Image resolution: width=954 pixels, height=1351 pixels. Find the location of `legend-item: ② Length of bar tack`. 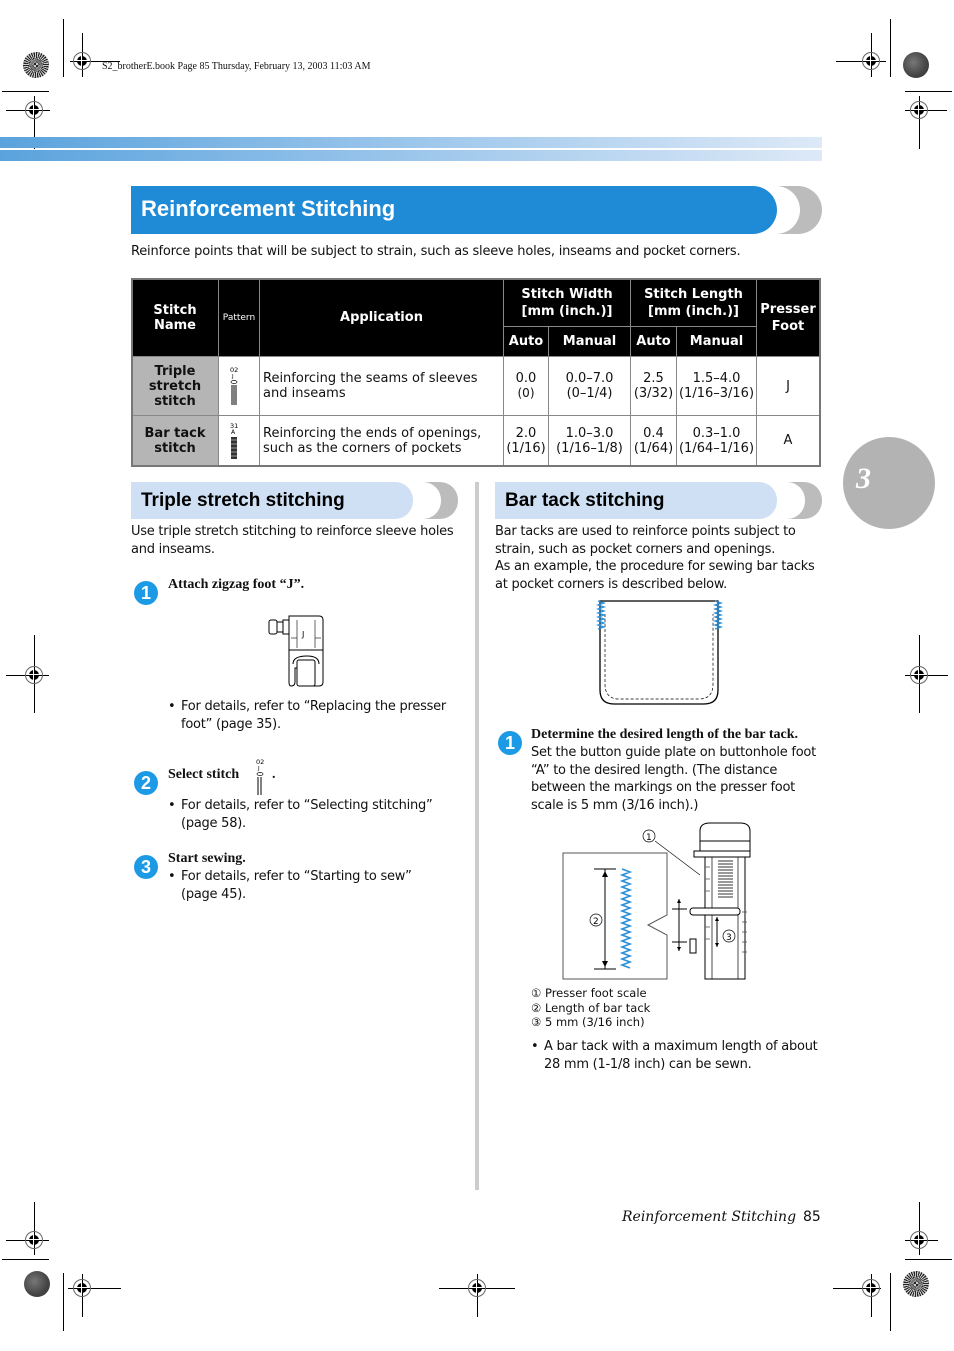

legend-item: ② Length of bar tack is located at coordinates (591, 1007).